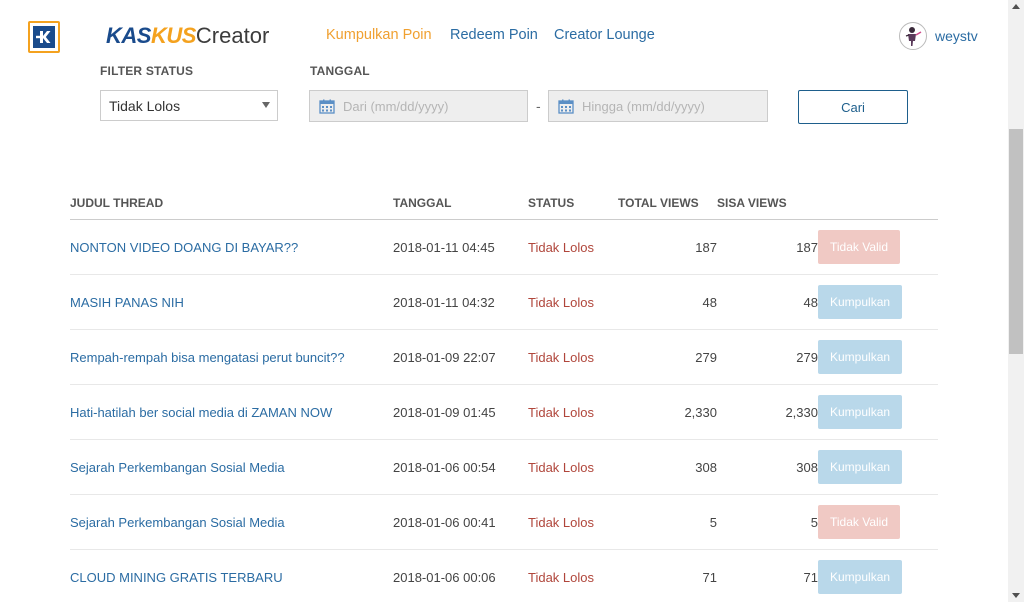  What do you see at coordinates (667, 203) in the screenshot?
I see `column-header-total-views: TOTAL VIEWS` at bounding box center [667, 203].